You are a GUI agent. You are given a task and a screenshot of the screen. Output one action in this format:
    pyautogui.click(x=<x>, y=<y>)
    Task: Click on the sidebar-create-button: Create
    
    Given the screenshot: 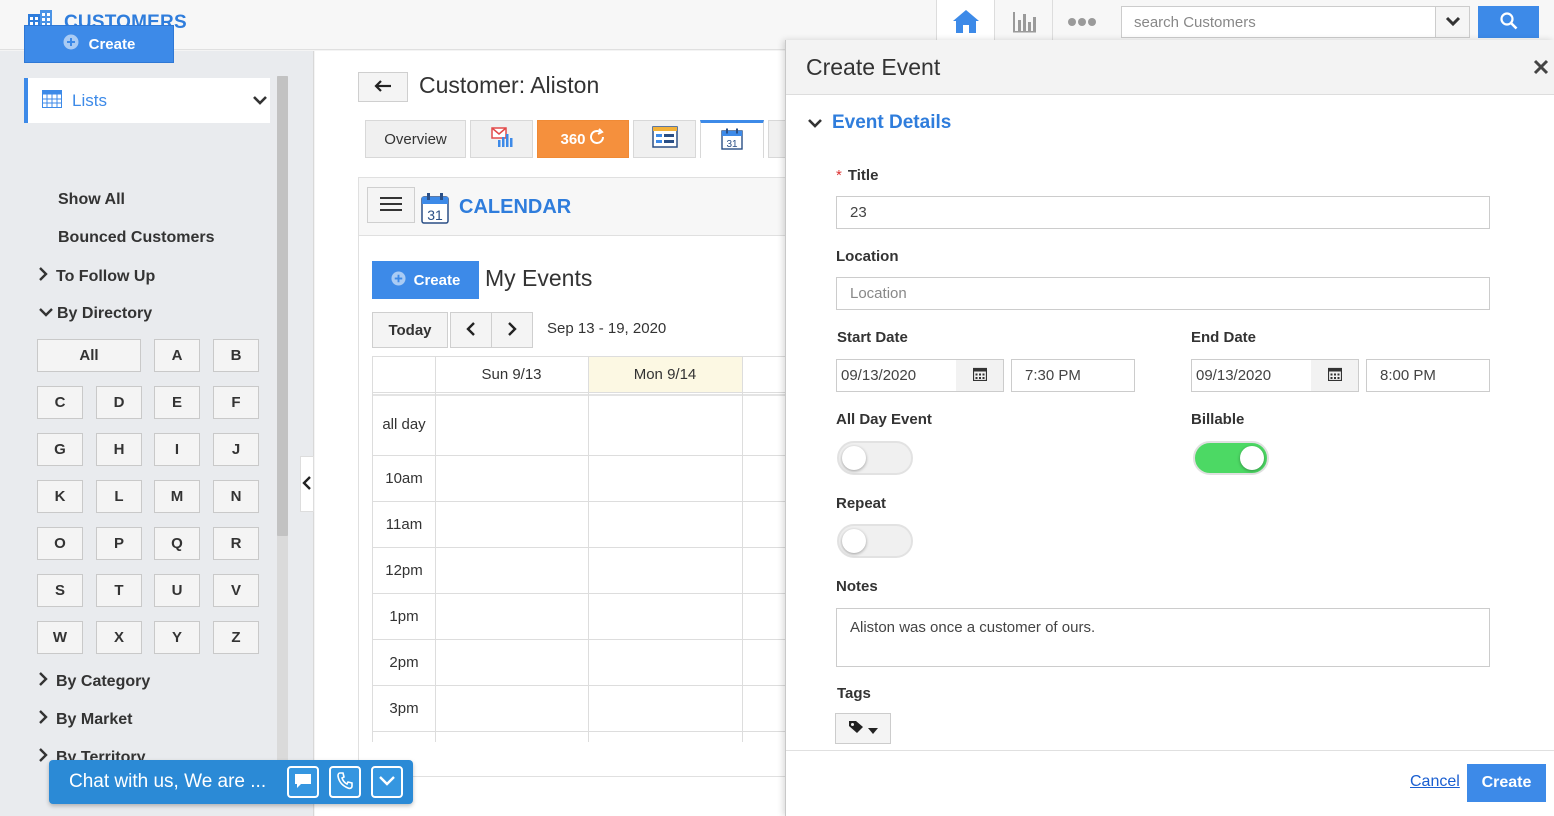 What is the action you would take?
    pyautogui.click(x=99, y=44)
    